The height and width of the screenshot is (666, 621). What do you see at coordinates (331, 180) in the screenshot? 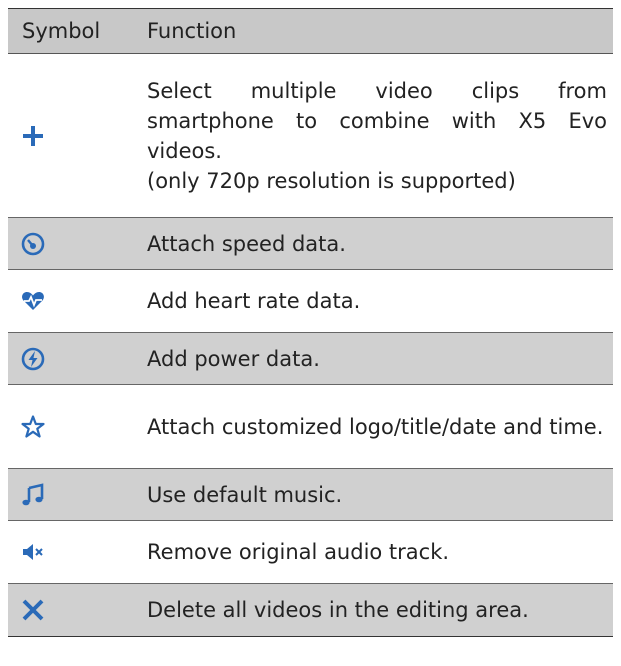
I see `function-note: (only 720p resolution is supported)` at bounding box center [331, 180].